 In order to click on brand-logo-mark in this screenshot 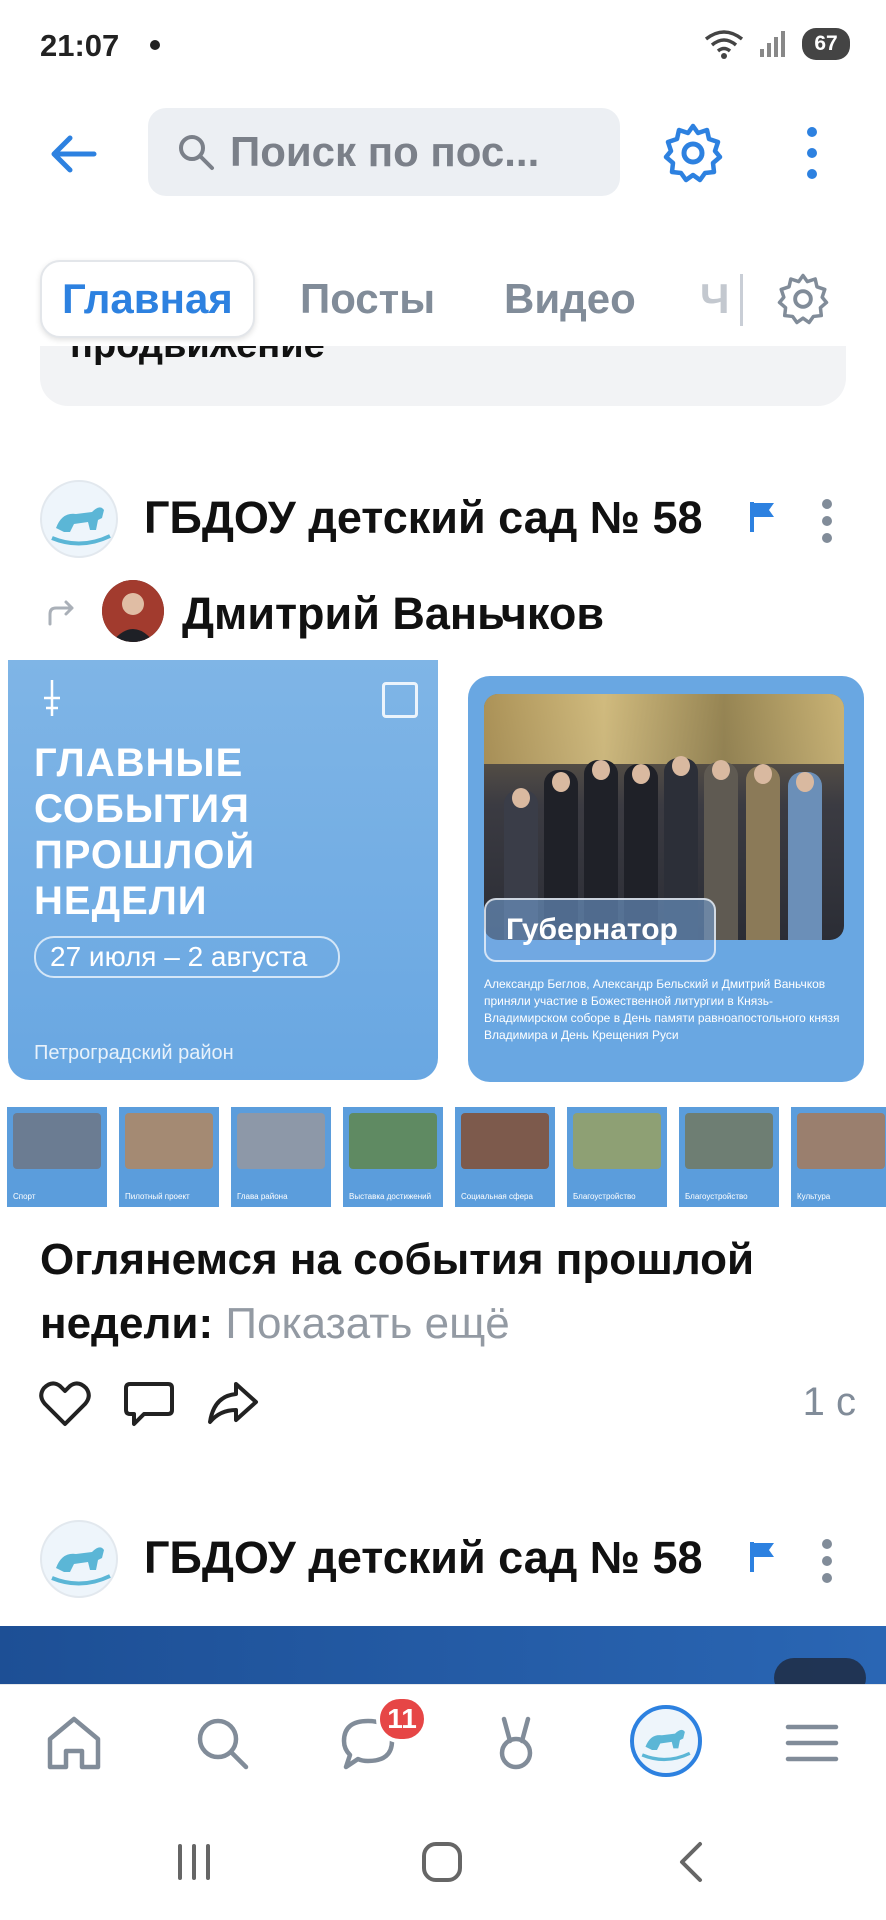, I will do `click(400, 700)`.